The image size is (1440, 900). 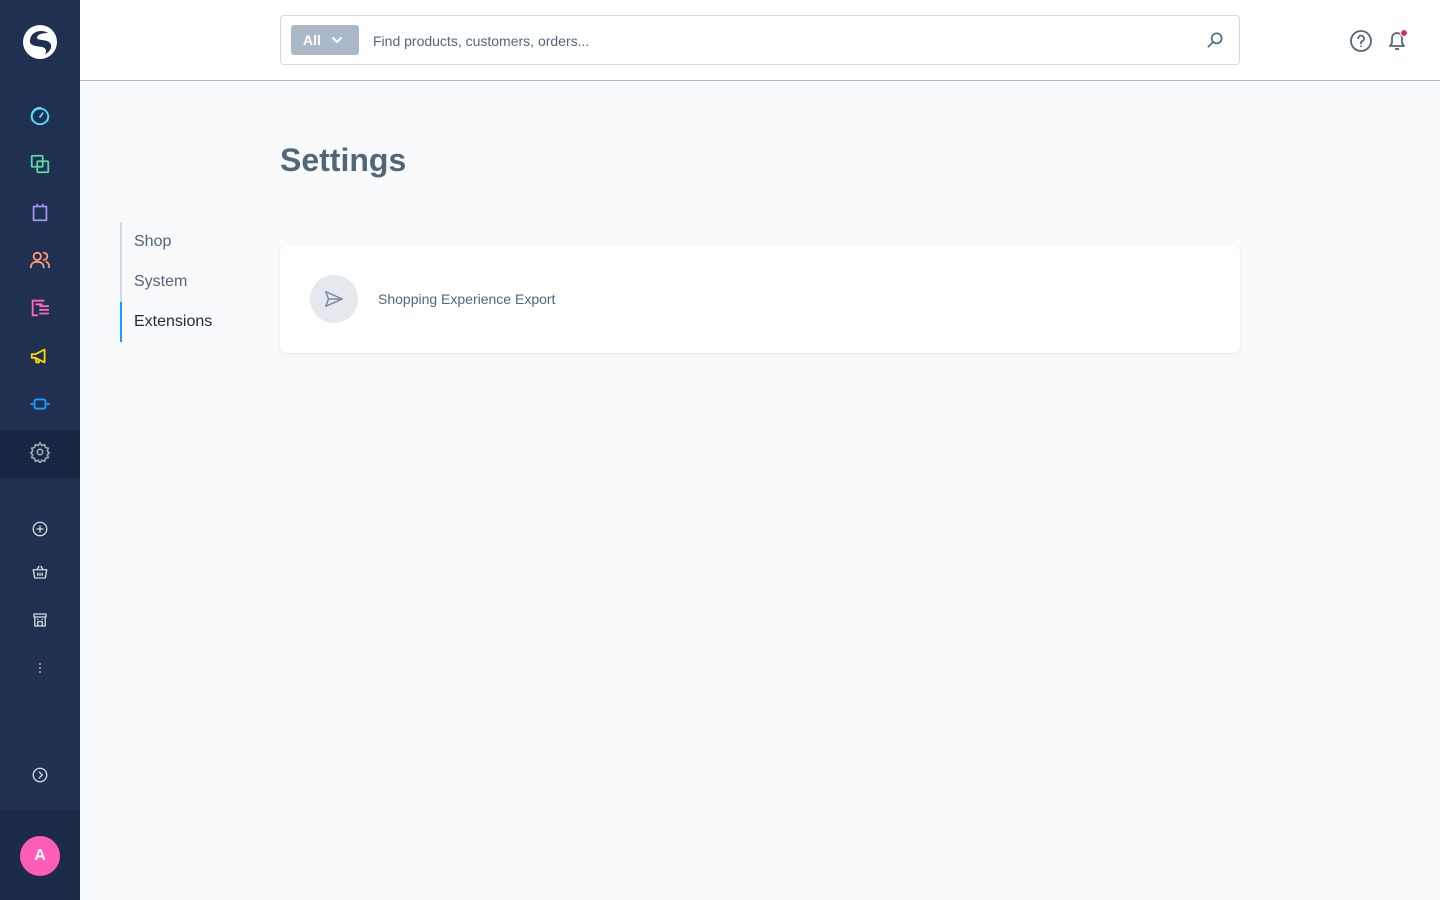 What do you see at coordinates (161, 281) in the screenshot?
I see `tab-label: System` at bounding box center [161, 281].